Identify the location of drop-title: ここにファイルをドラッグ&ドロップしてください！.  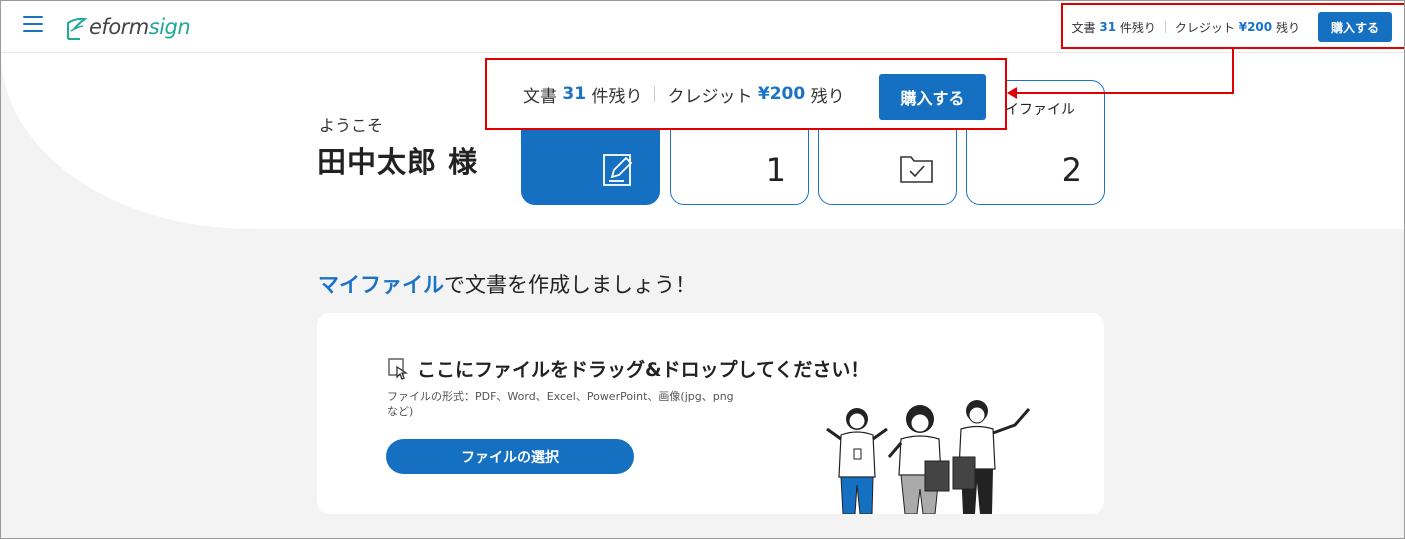
(628, 368).